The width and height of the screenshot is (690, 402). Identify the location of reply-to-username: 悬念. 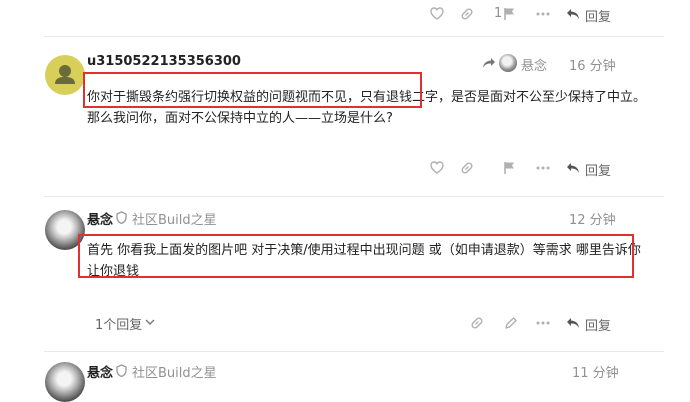
(534, 66).